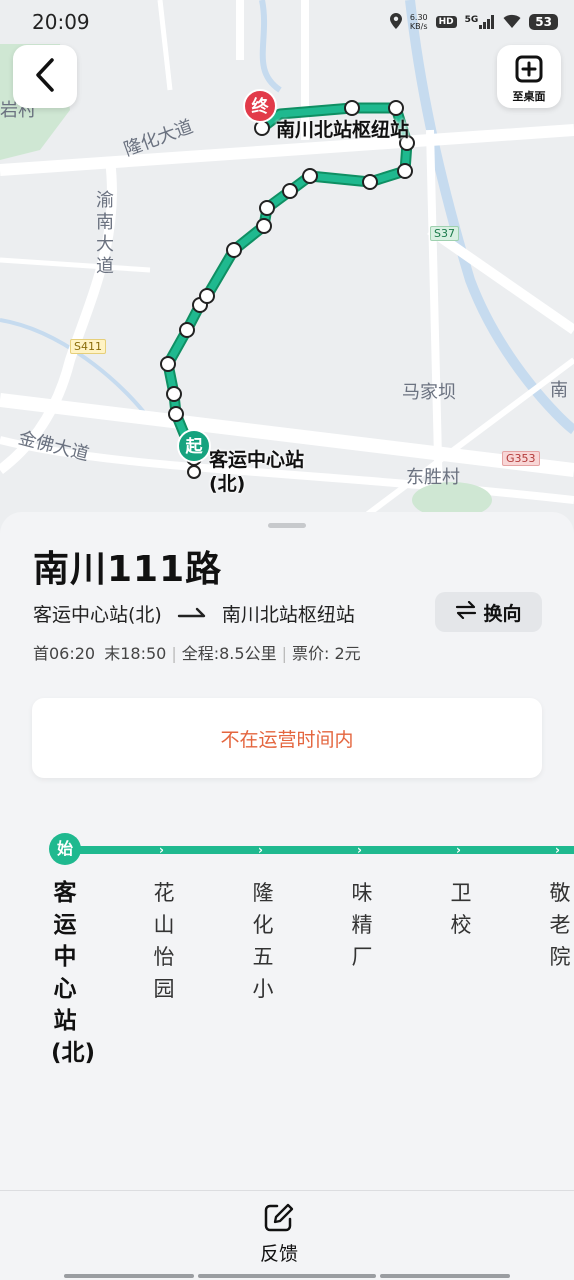  Describe the element at coordinates (529, 71) in the screenshot. I see `add-square-icon` at that location.